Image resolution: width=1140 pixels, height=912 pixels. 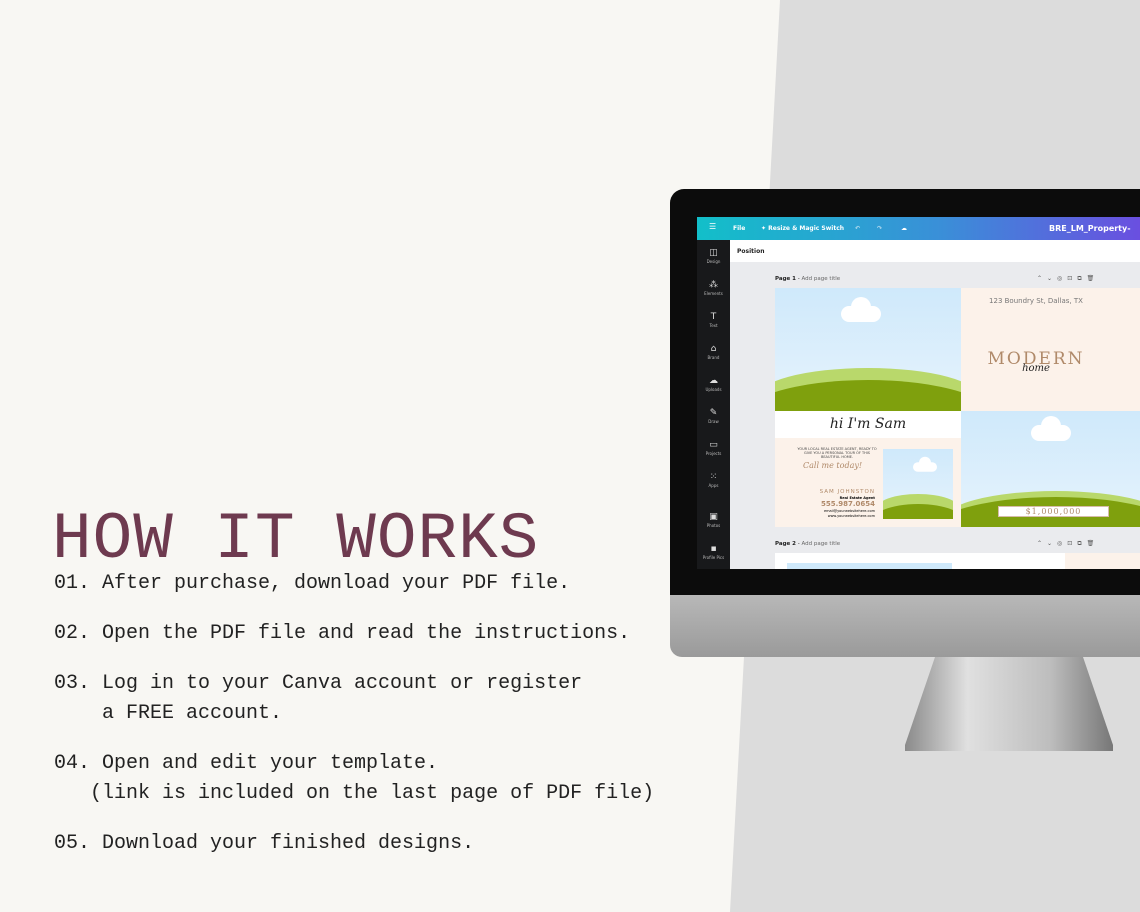 What do you see at coordinates (802, 228) in the screenshot?
I see `resize-magic-switch-button: ✦ Resize & Magic Switch` at bounding box center [802, 228].